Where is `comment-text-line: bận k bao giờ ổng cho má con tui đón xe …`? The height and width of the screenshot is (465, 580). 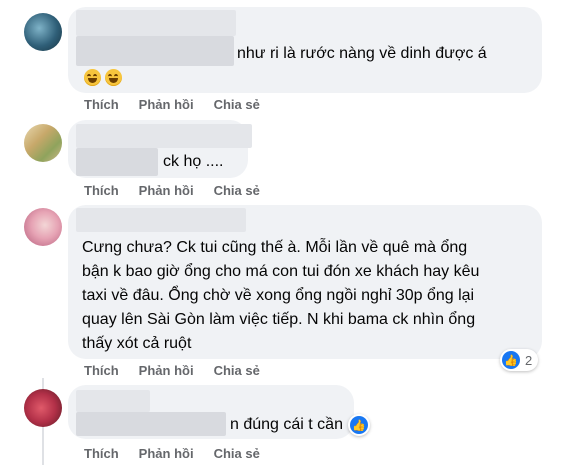 comment-text-line: bận k bao giờ ổng cho má con tui đón xe … is located at coordinates (281, 271).